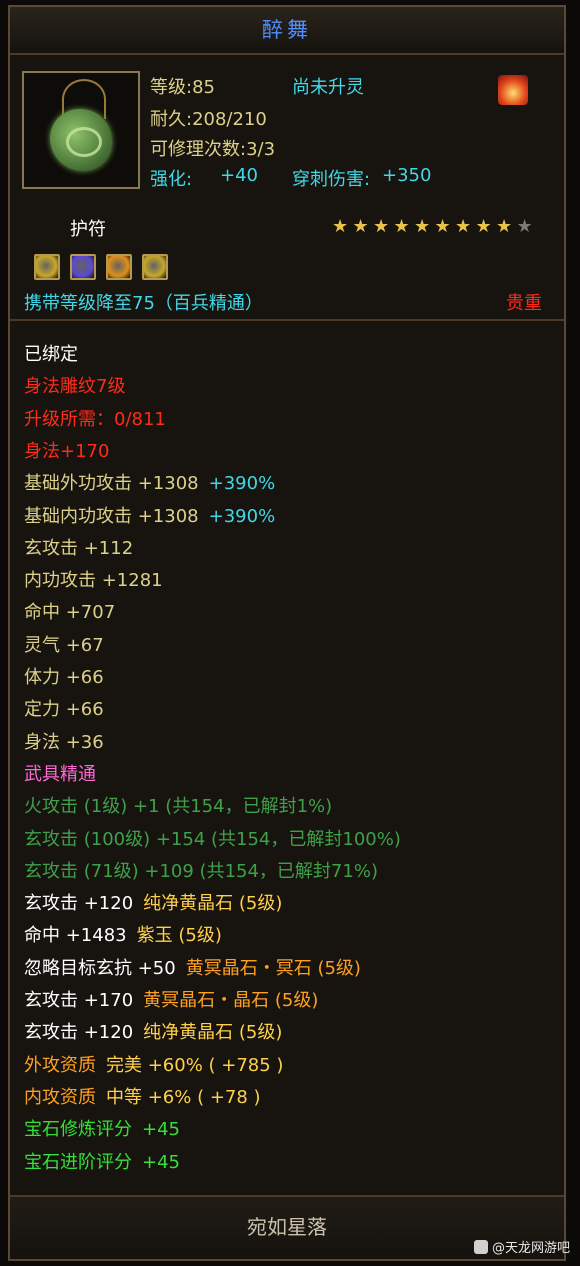  What do you see at coordinates (530, 1248) in the screenshot?
I see `watermark-text: @天龙网游吧` at bounding box center [530, 1248].